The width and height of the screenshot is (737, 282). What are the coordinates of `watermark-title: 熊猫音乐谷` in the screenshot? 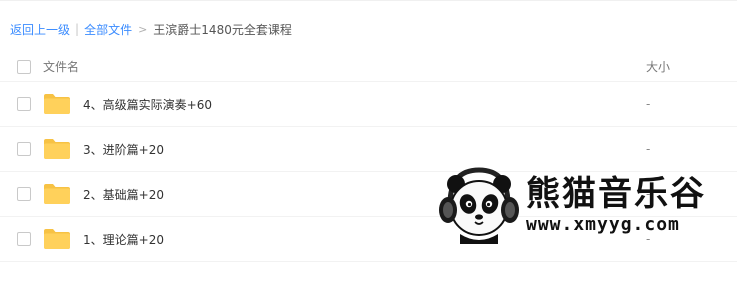 It's located at (616, 194).